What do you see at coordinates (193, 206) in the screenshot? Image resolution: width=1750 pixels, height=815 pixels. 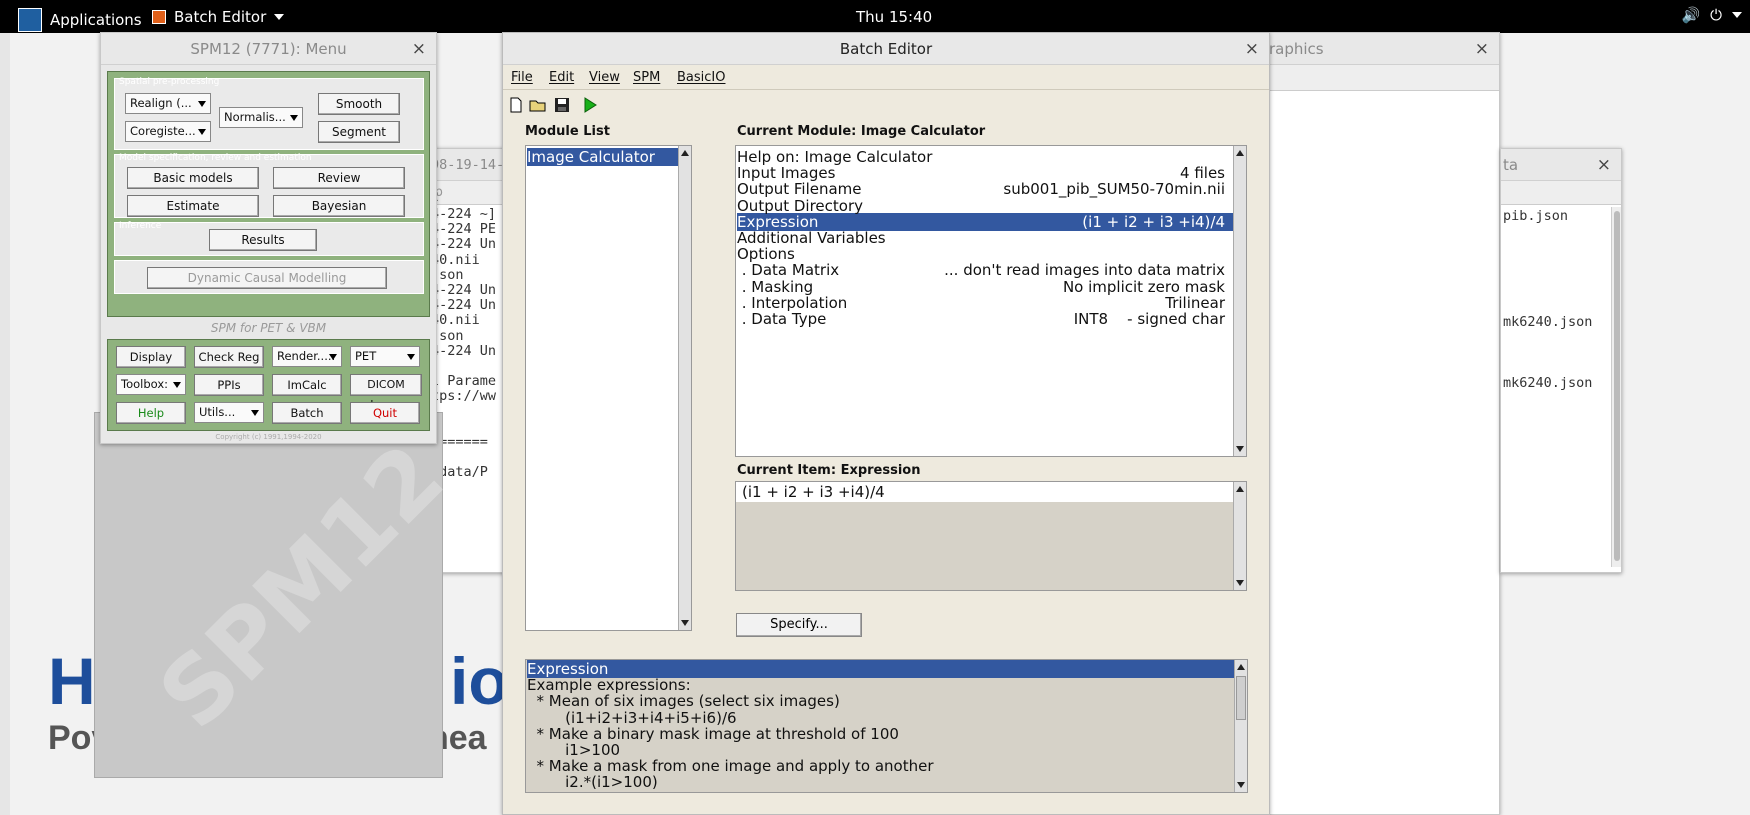 I see `estimate-button: Estimate` at bounding box center [193, 206].